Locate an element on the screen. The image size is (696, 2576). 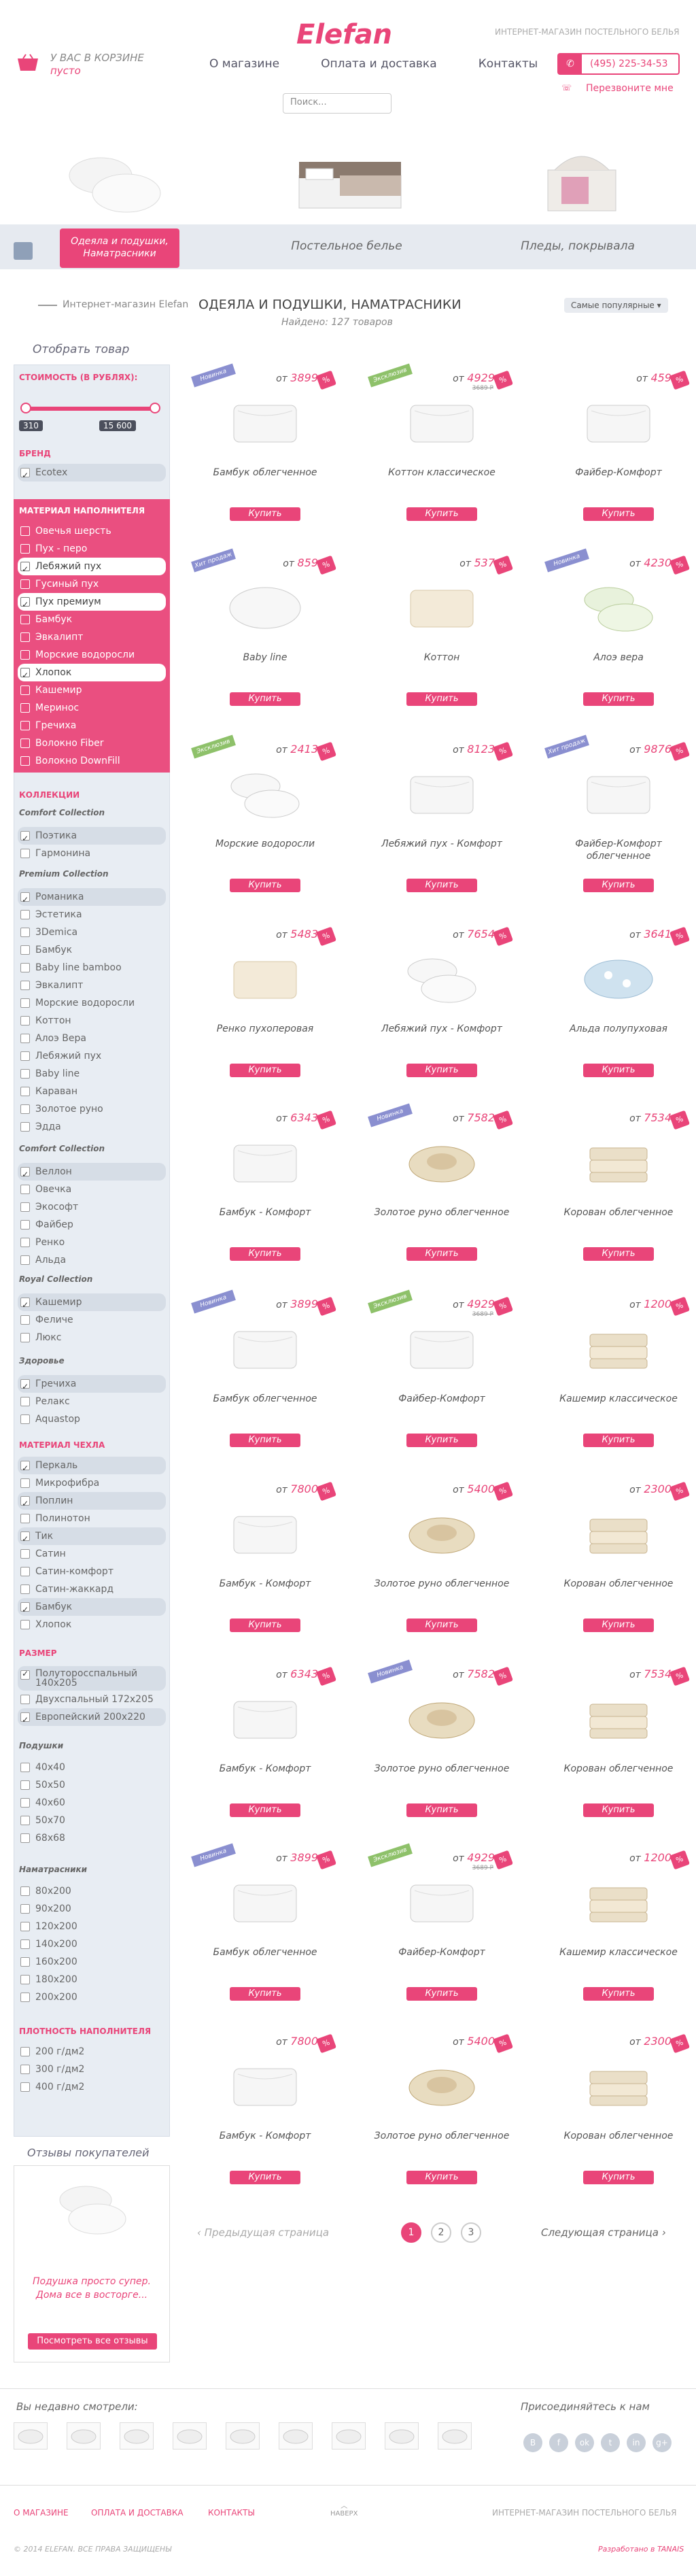
price-slider-track is located at coordinates (90, 409).